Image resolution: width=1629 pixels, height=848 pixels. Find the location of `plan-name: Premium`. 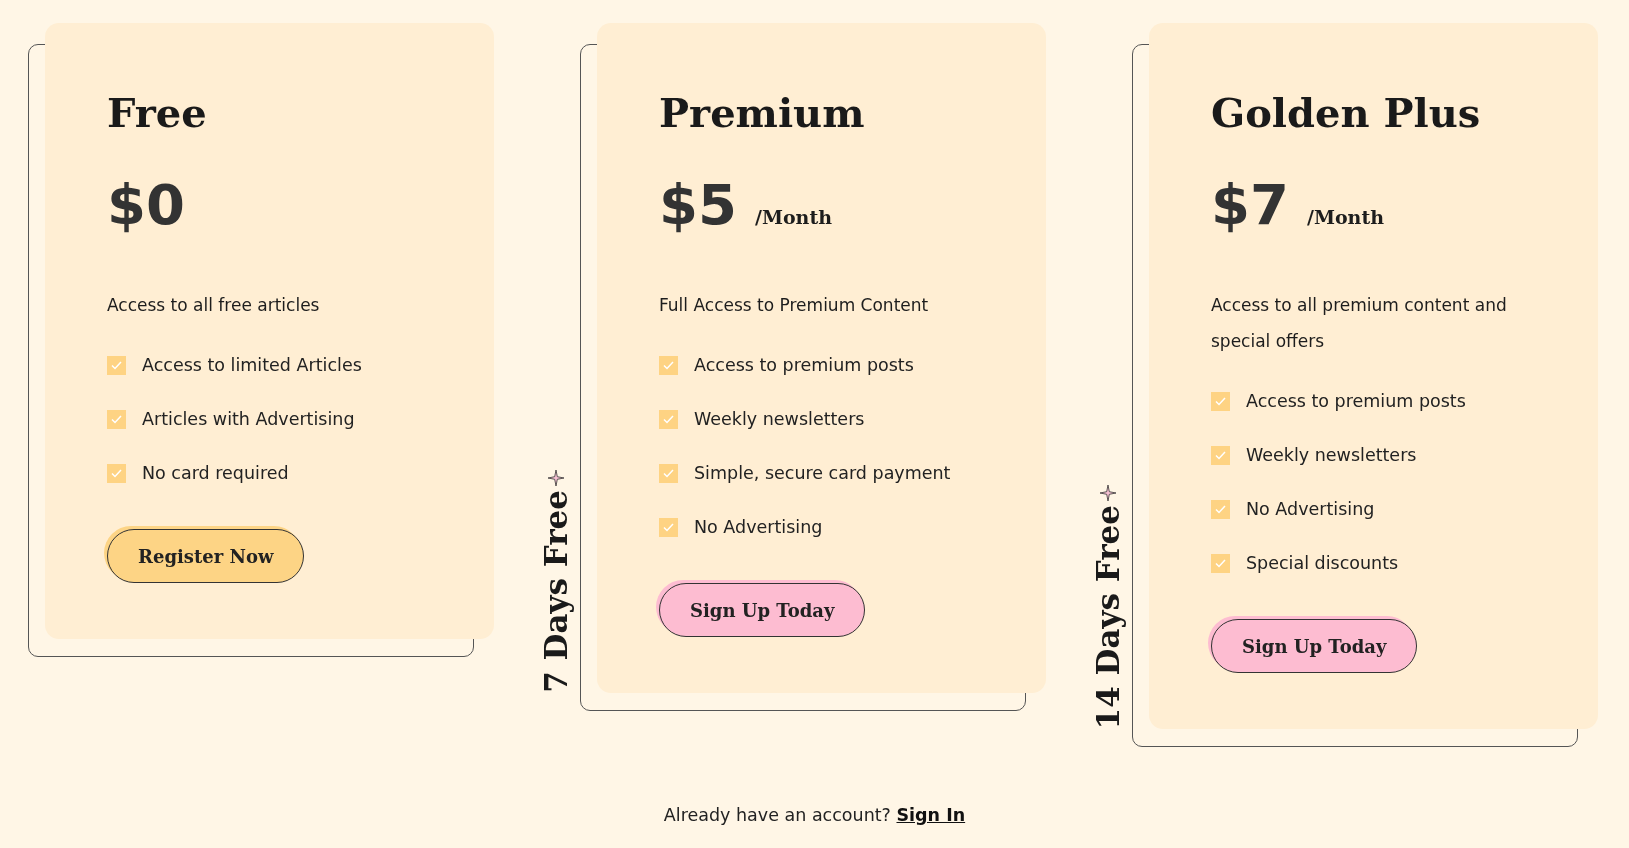

plan-name: Premium is located at coordinates (762, 112).